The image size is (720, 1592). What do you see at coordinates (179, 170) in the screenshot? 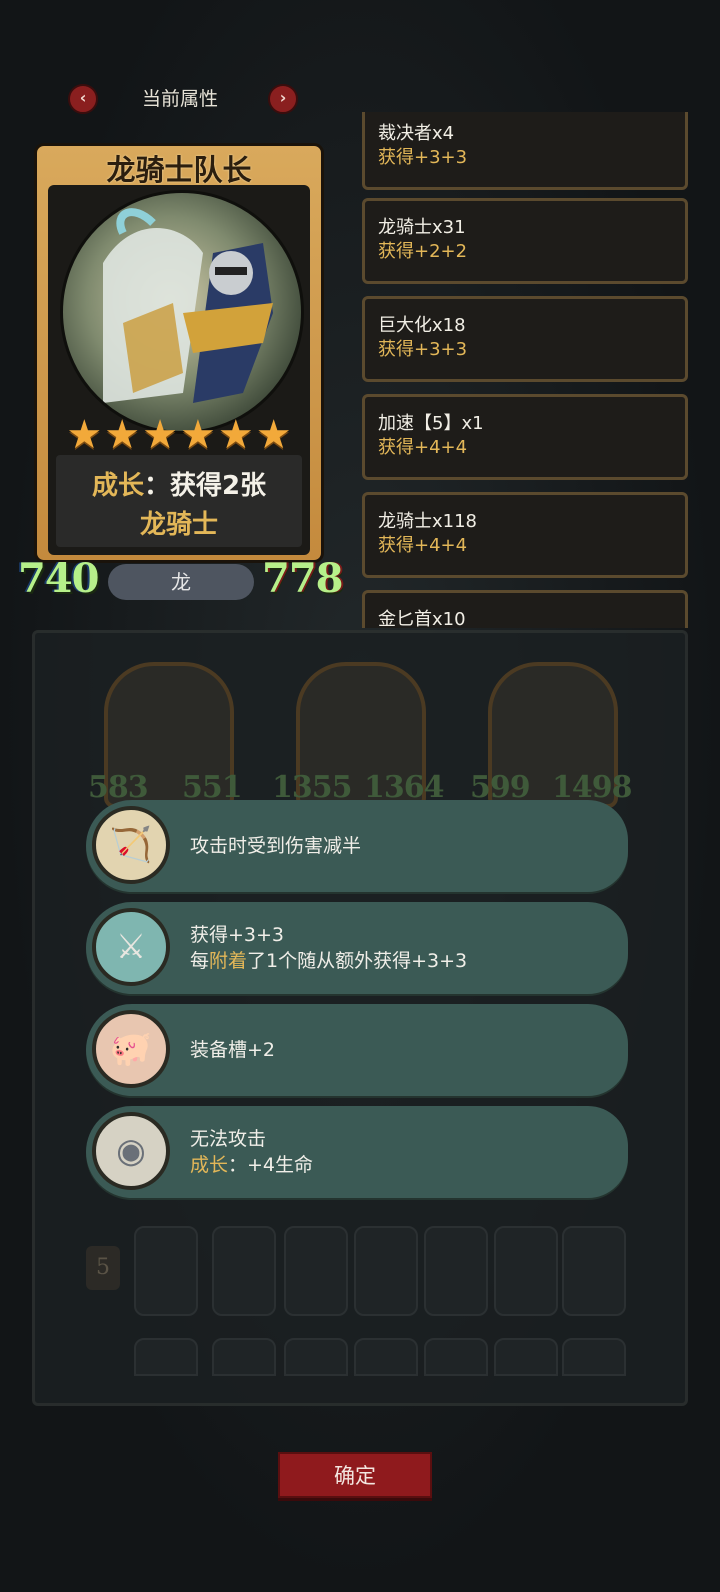
I see `hero-name: 龙骑士队长` at bounding box center [179, 170].